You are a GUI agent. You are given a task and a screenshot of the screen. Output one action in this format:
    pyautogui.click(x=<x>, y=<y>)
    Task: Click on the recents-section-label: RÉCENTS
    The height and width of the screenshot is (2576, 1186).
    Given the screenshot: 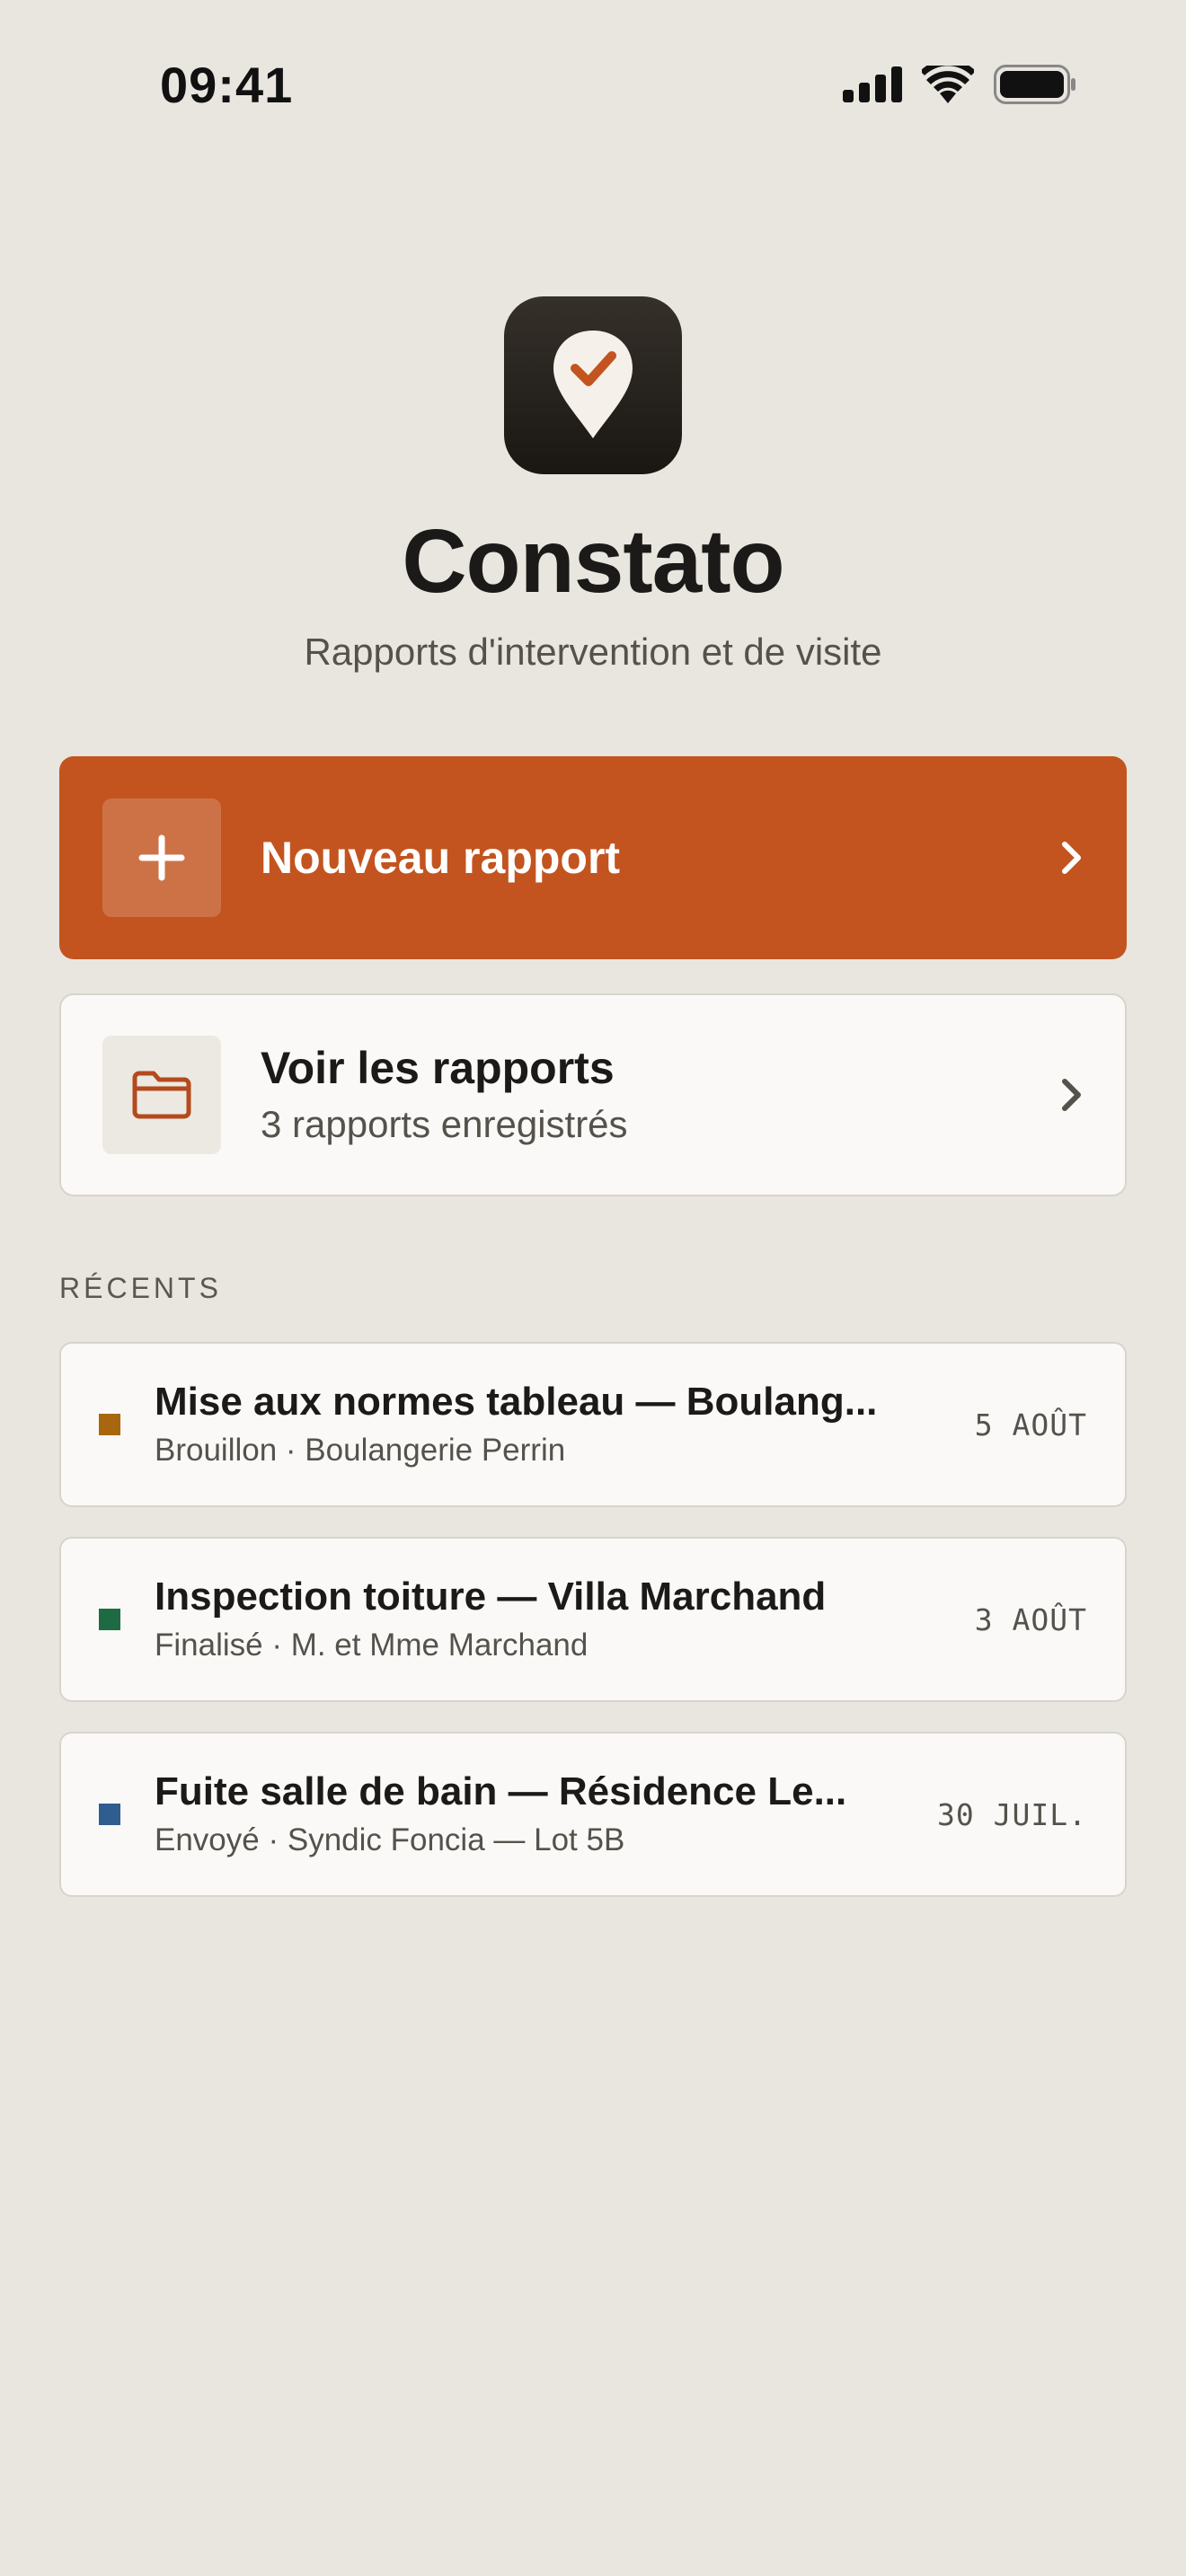 What is the action you would take?
    pyautogui.click(x=140, y=1288)
    